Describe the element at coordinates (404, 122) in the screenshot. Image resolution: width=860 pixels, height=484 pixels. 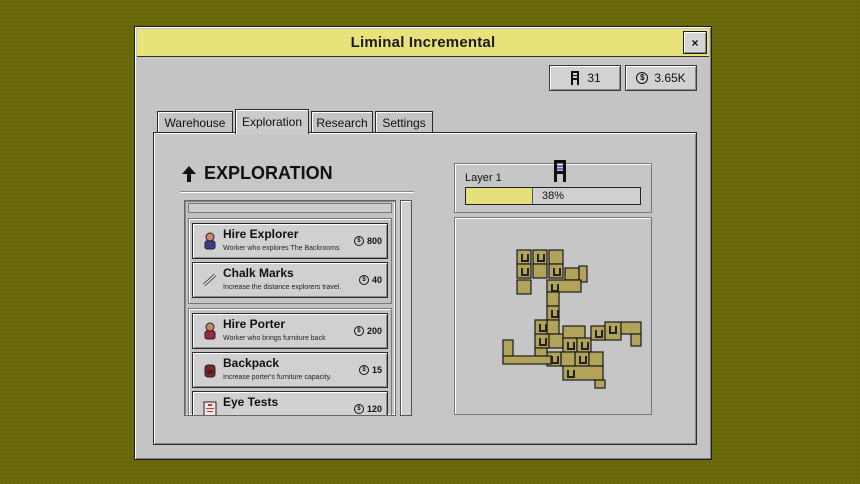
I see `tab-settings: Settings` at that location.